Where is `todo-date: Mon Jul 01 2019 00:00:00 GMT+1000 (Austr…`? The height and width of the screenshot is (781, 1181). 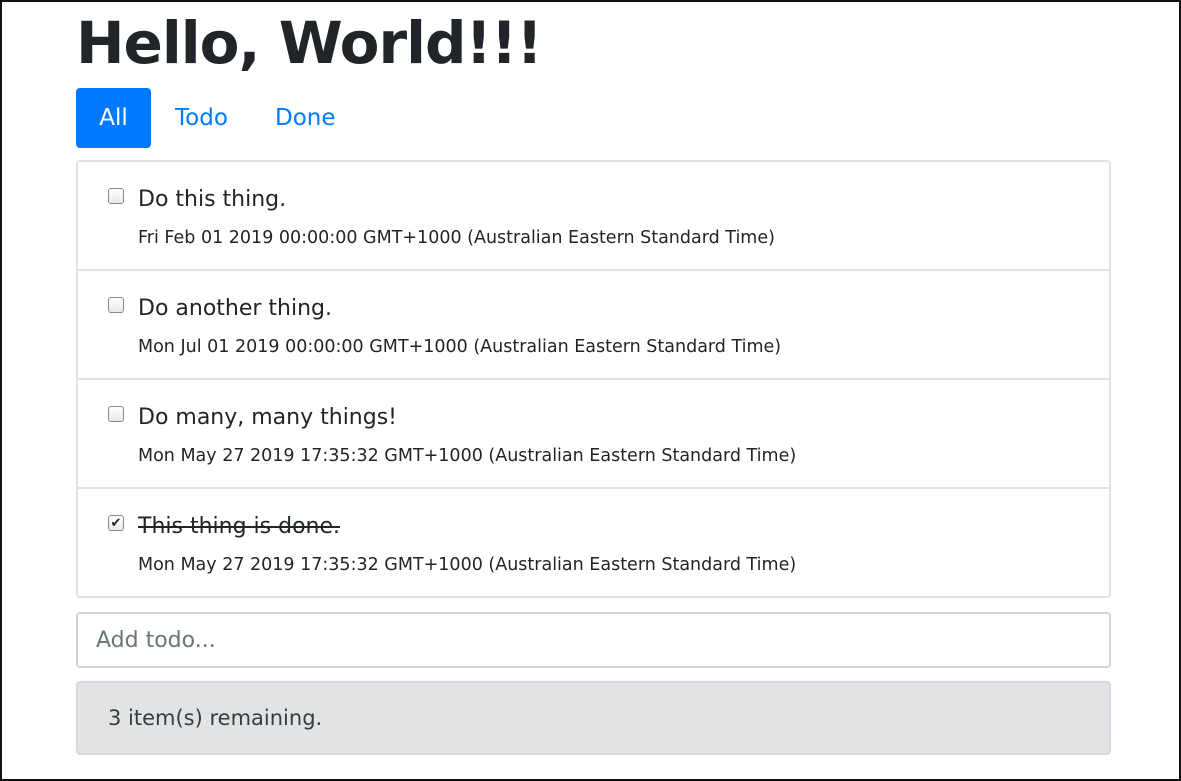
todo-date: Mon Jul 01 2019 00:00:00 GMT+1000 (Austr… is located at coordinates (460, 347).